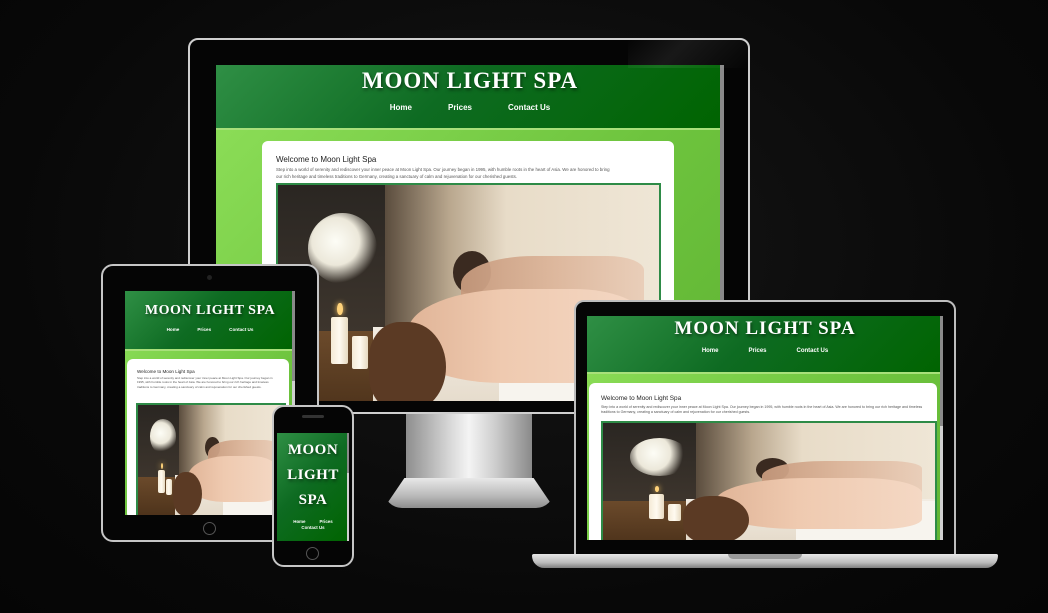  What do you see at coordinates (469, 493) in the screenshot?
I see `monitor-stand-foot` at bounding box center [469, 493].